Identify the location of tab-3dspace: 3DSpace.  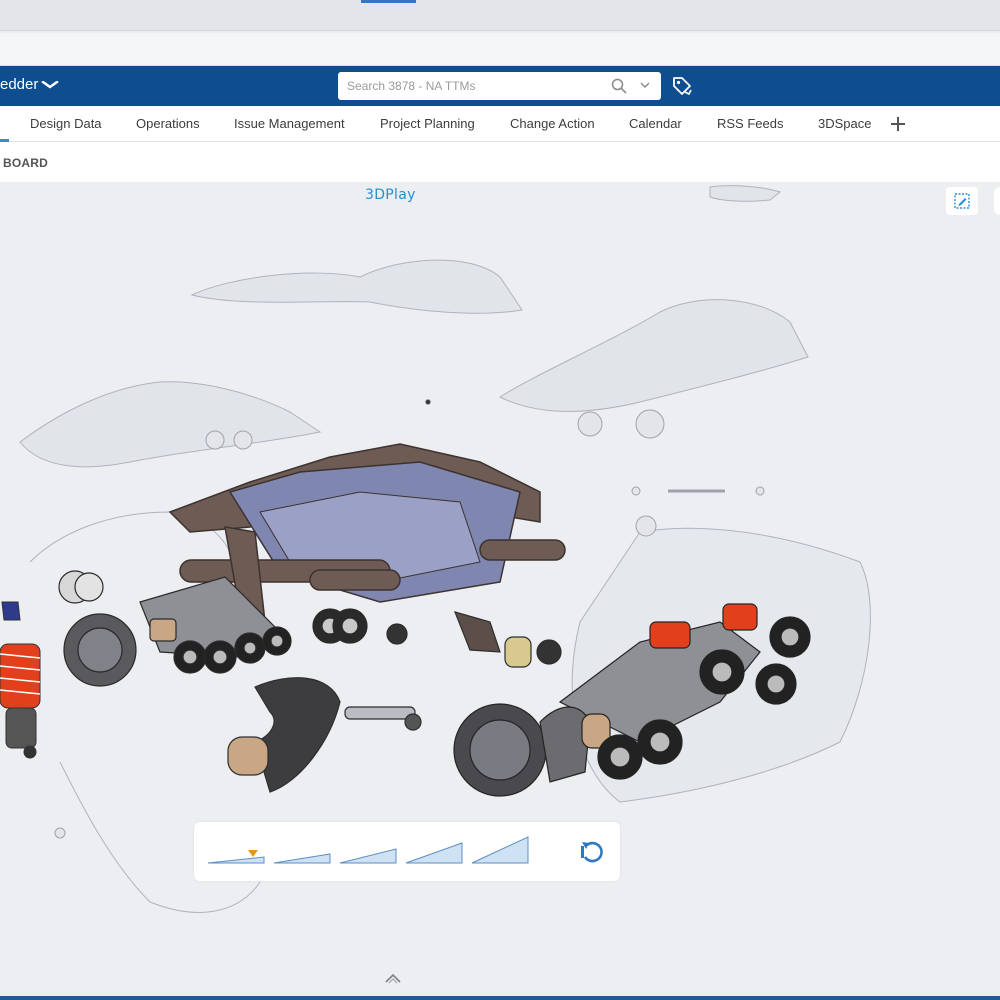
(844, 123).